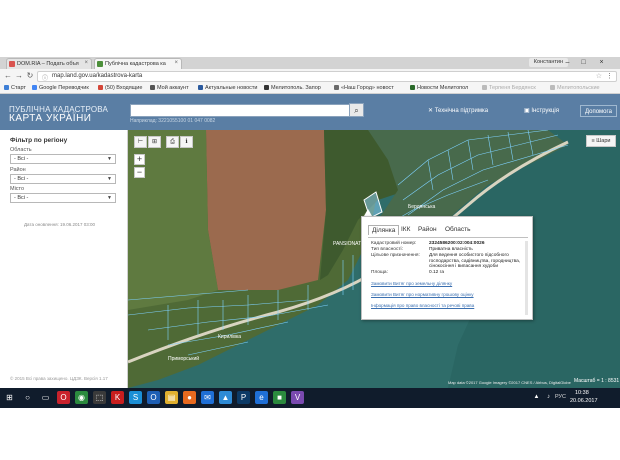  Describe the element at coordinates (310, 434) in the screenshot. I see `bottom-blank-area` at that location.